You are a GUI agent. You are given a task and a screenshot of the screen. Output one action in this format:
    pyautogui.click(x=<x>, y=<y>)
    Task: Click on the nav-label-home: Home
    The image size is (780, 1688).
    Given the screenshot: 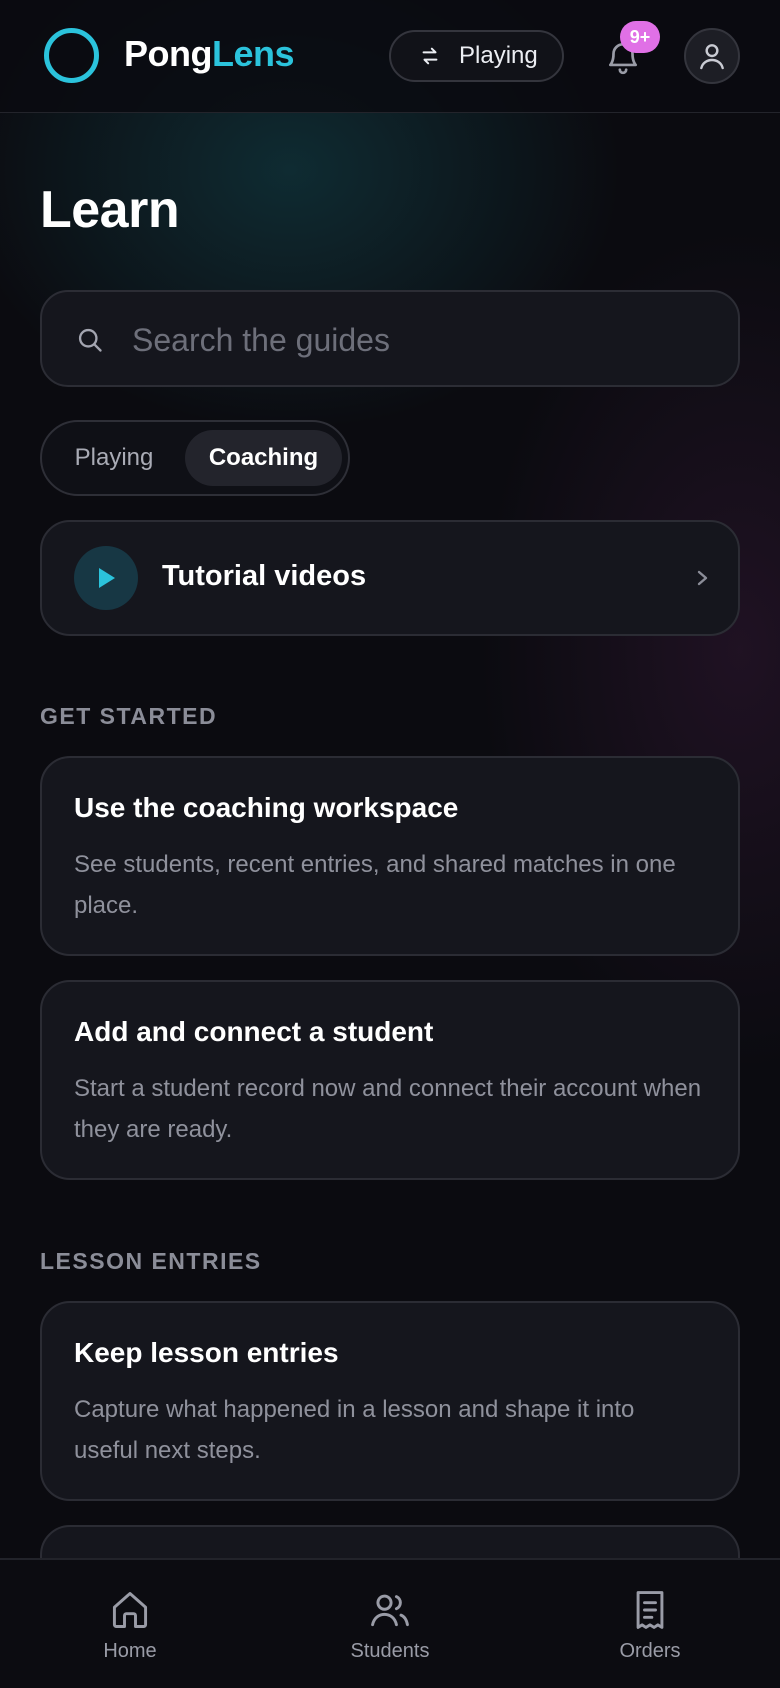 What is the action you would take?
    pyautogui.click(x=130, y=1651)
    